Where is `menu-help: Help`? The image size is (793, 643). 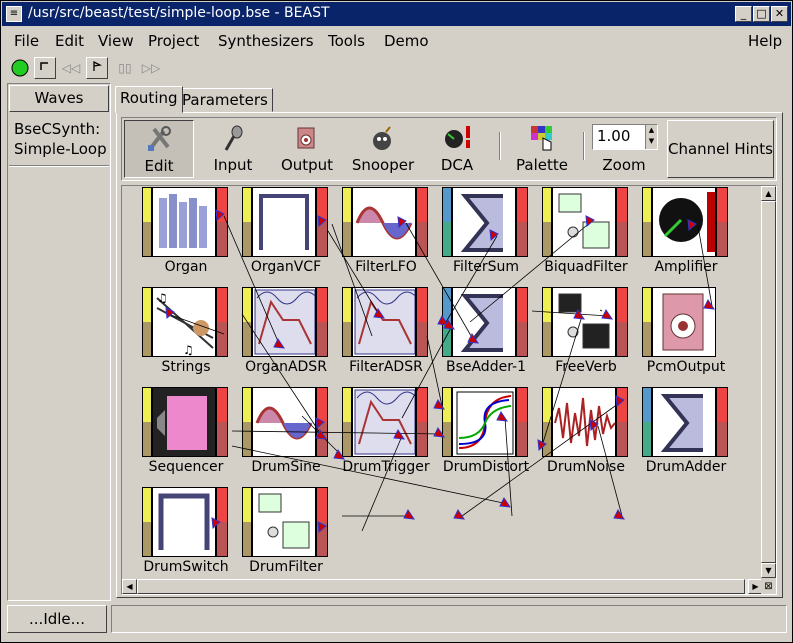
menu-help: Help is located at coordinates (765, 41).